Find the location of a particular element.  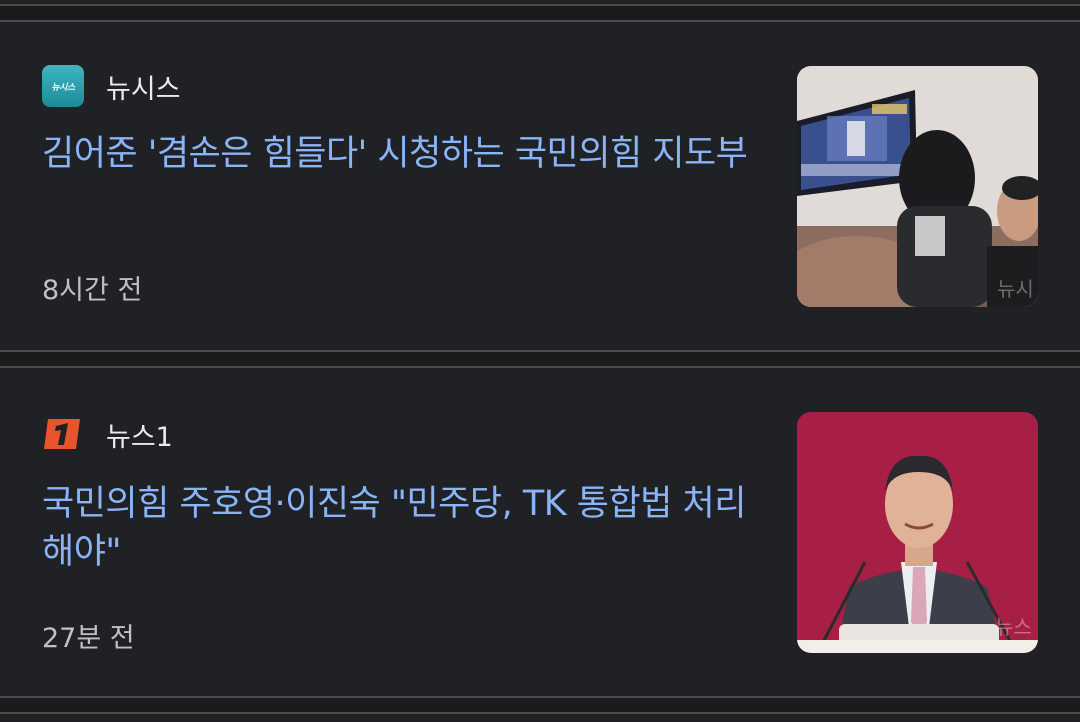

newsis-logo-icon: 뉴시스 is located at coordinates (63, 86).